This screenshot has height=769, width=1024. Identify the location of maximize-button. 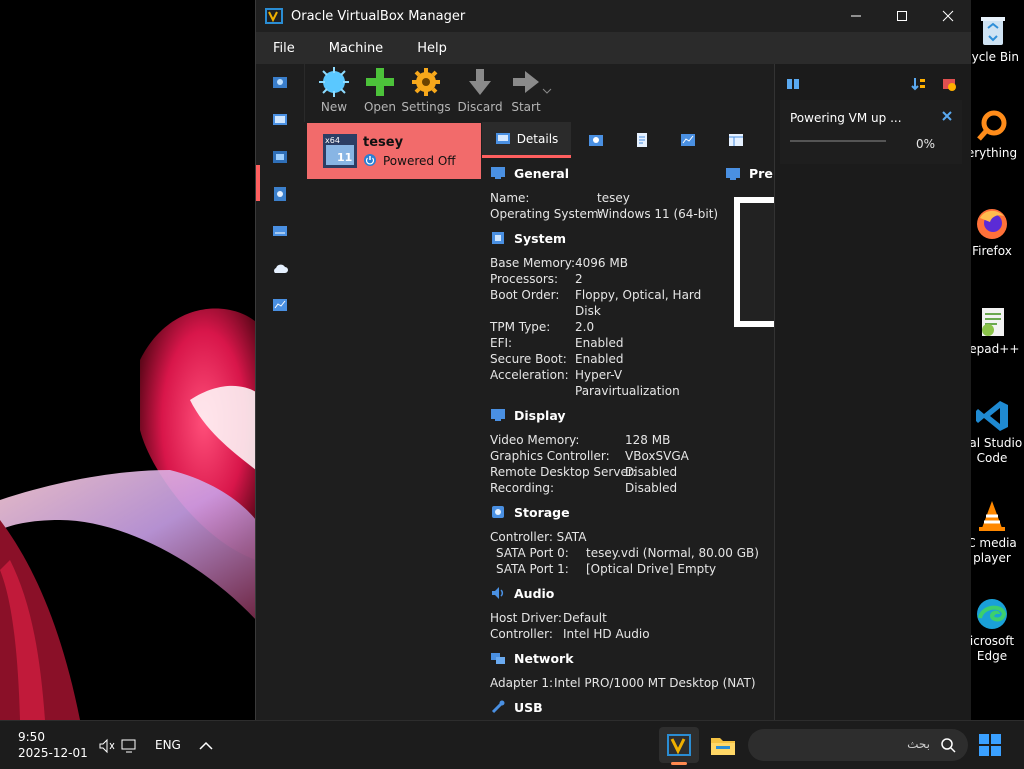
(902, 16).